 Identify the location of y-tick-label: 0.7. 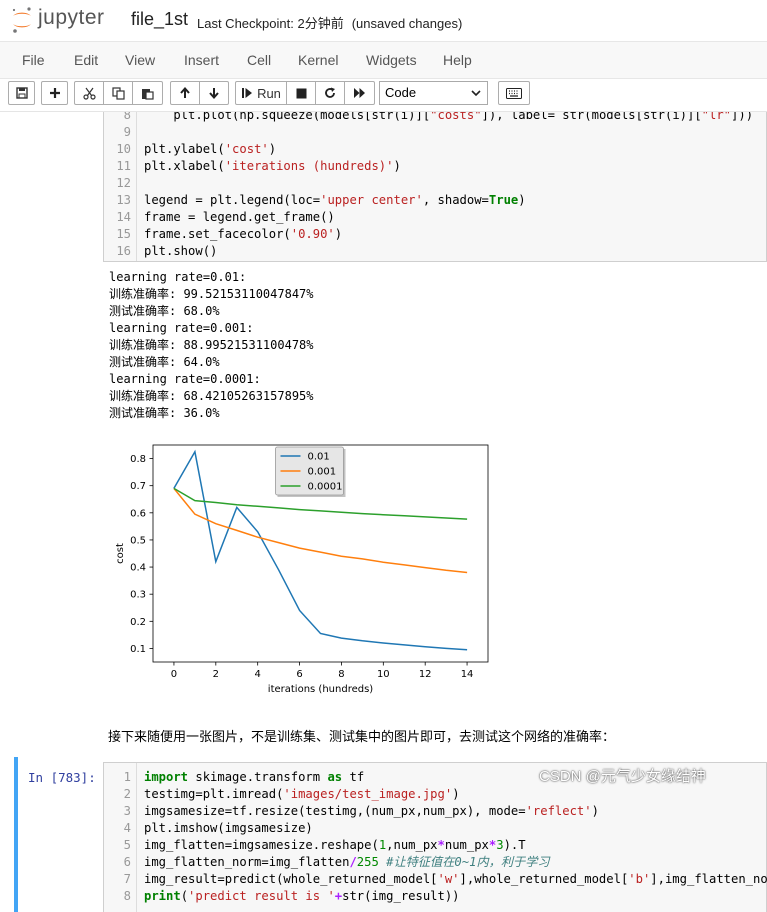
(138, 486).